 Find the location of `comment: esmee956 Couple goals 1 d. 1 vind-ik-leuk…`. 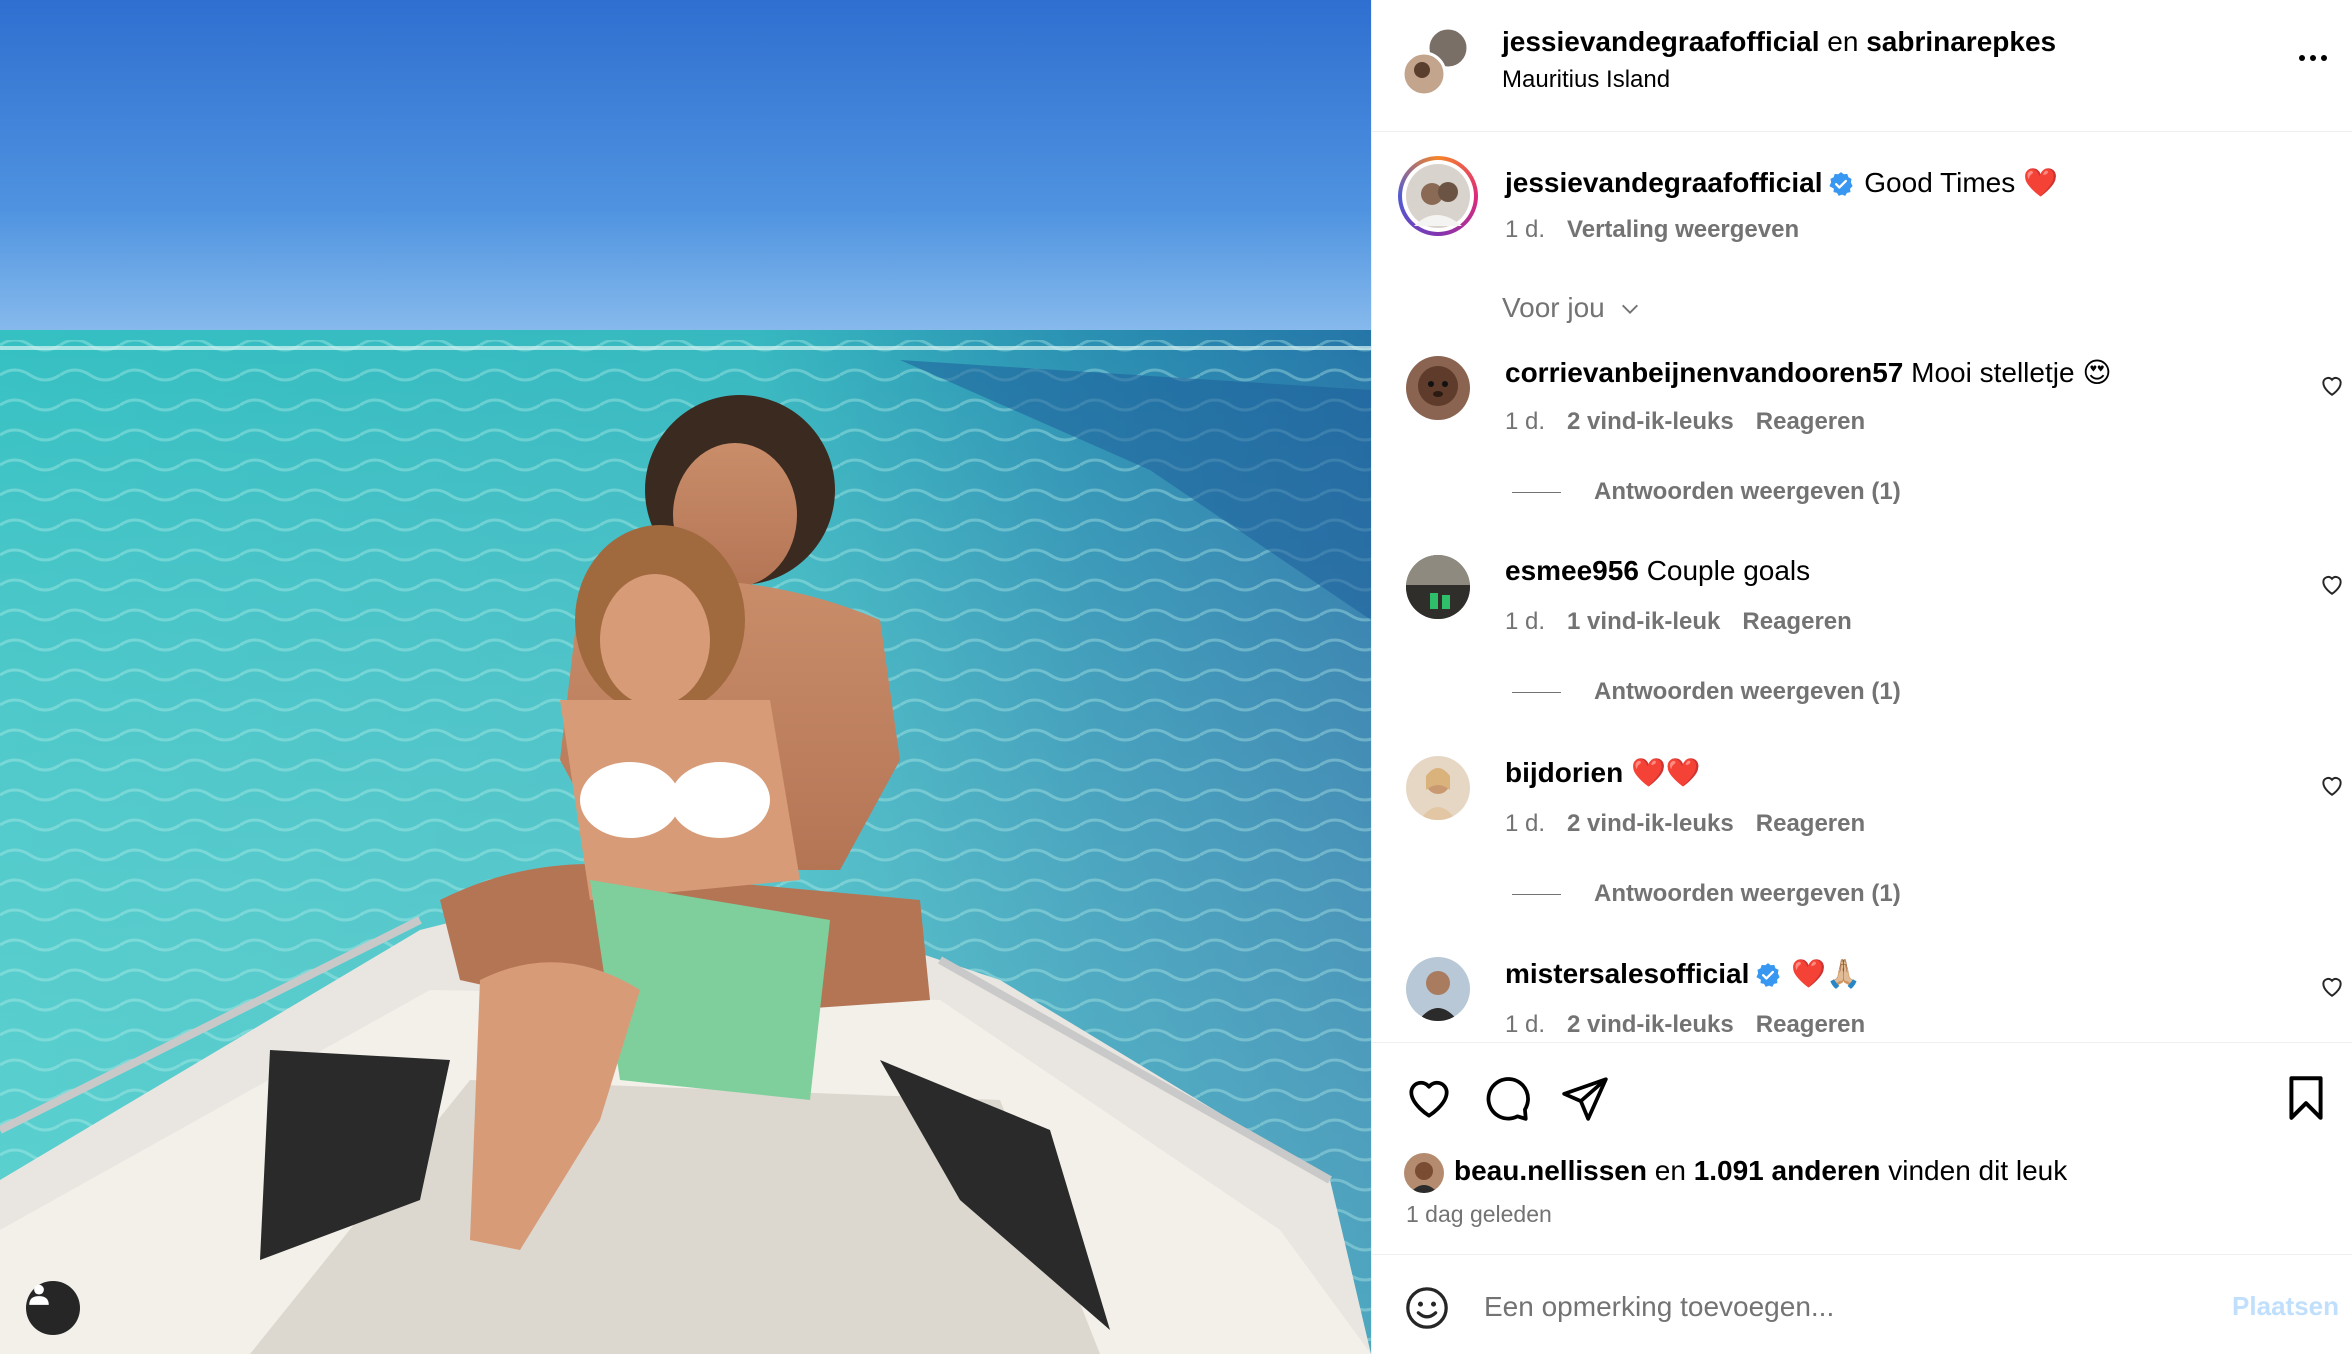

comment: esmee956 Couple goals 1 d. 1 vind-ik-leuk… is located at coordinates (1862, 651).